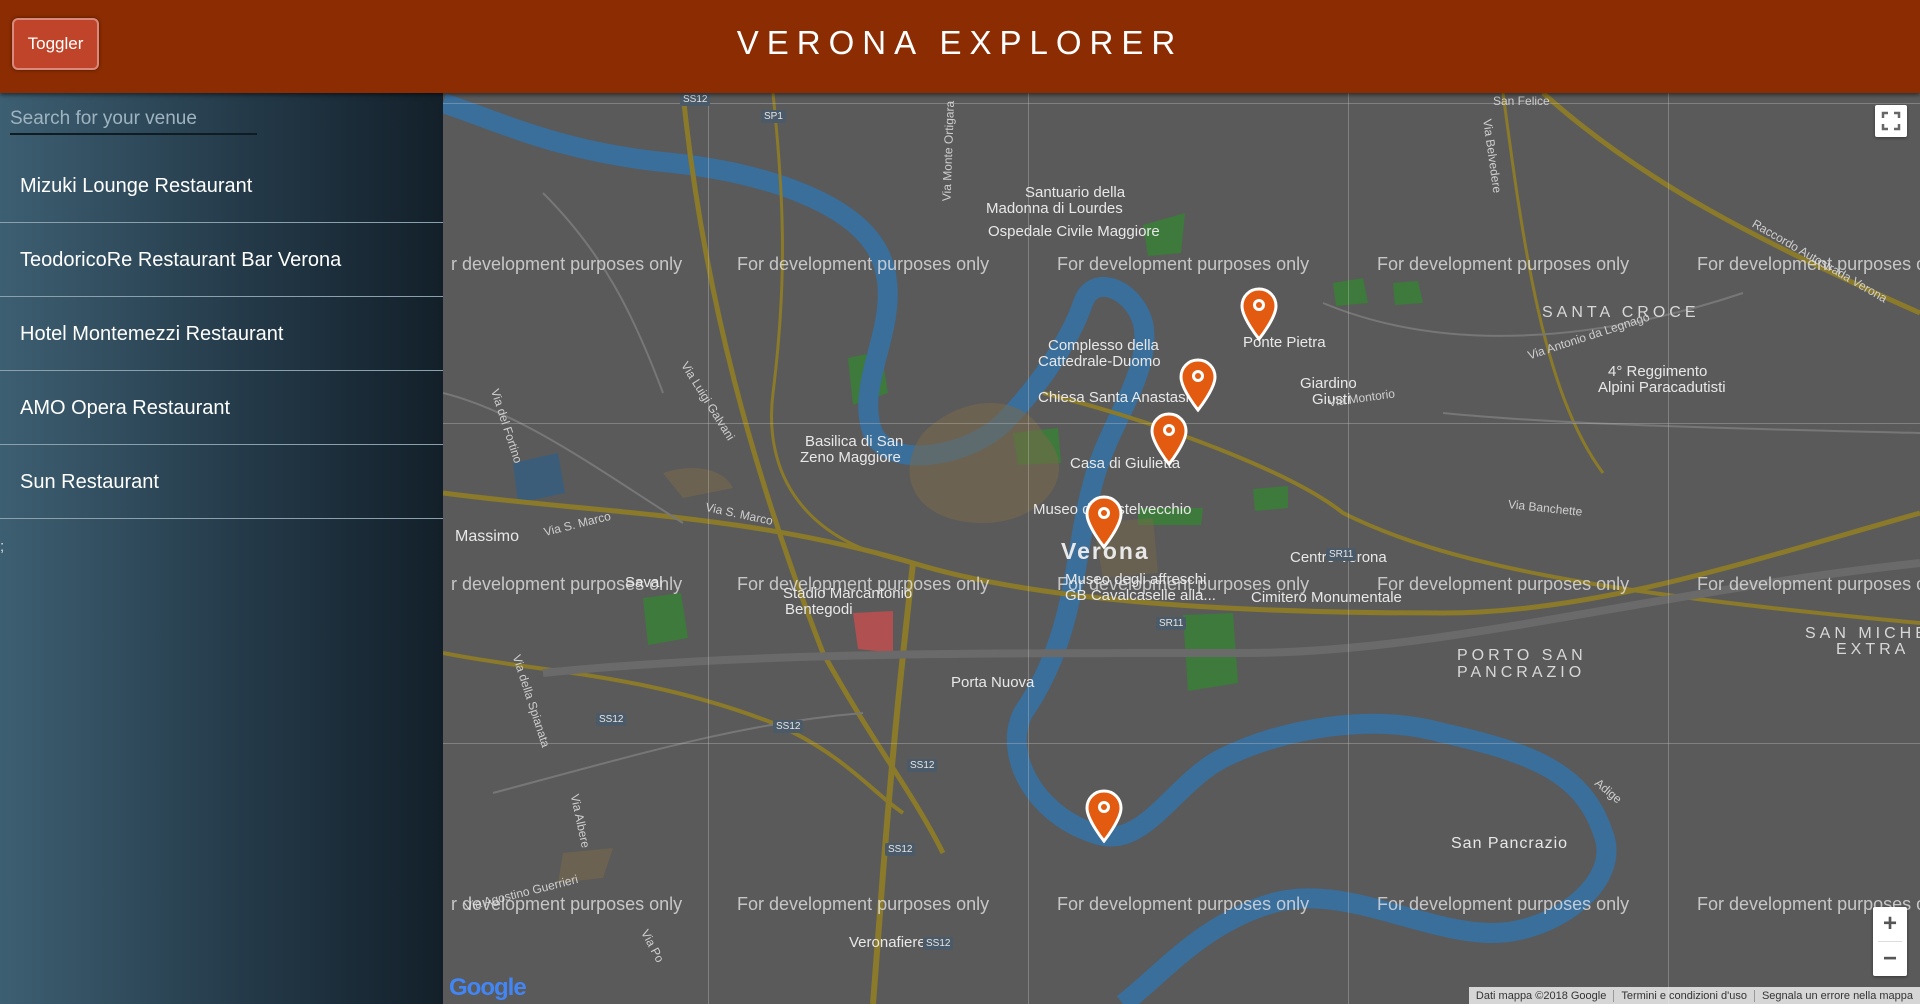  Describe the element at coordinates (773, 116) in the screenshot. I see `road-badge: SP1` at that location.